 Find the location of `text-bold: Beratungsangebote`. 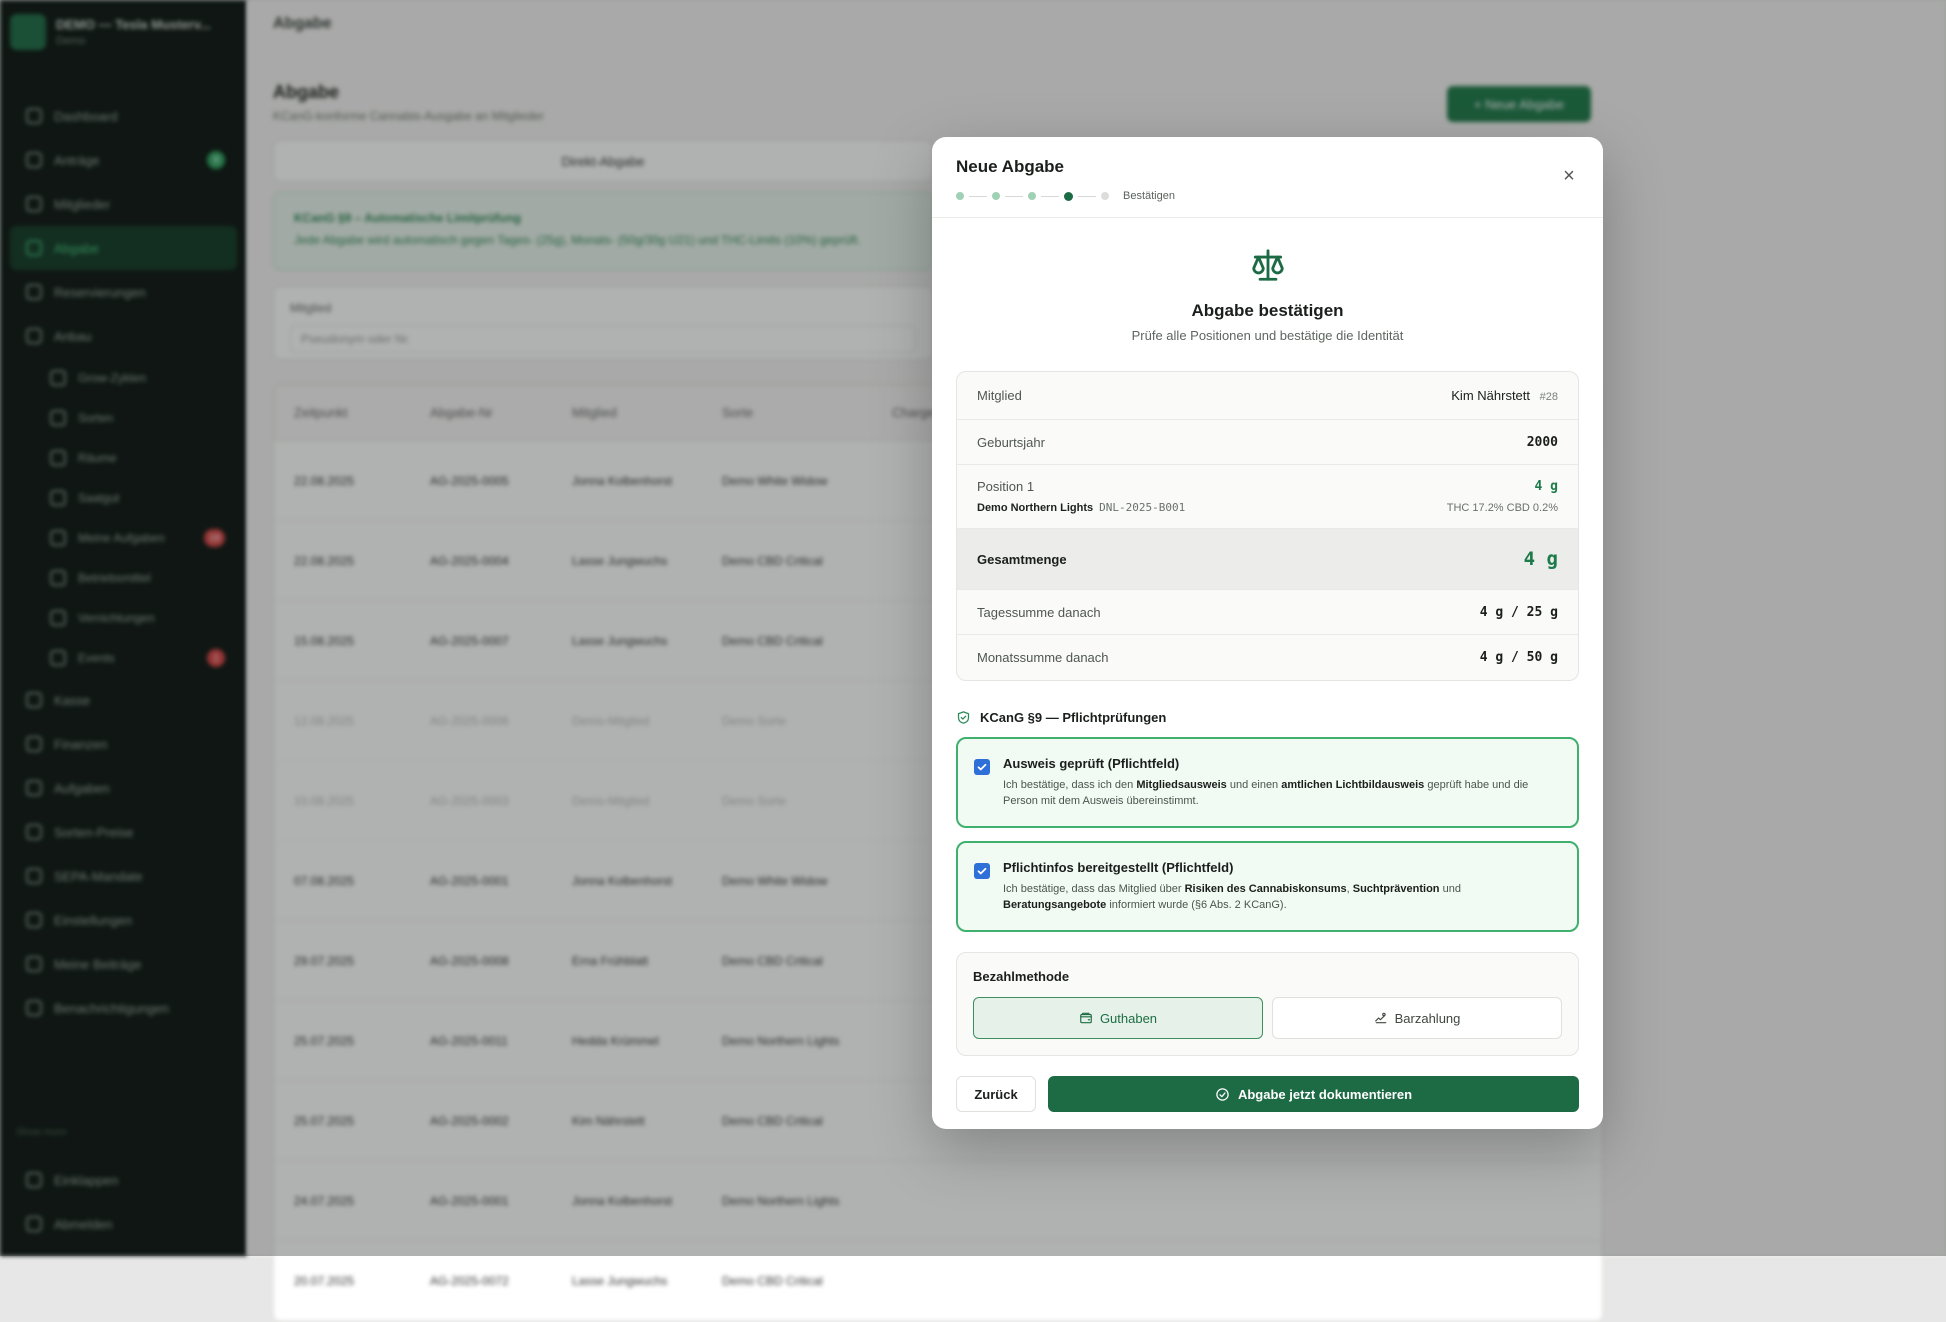

text-bold: Beratungsangebote is located at coordinates (1055, 905).